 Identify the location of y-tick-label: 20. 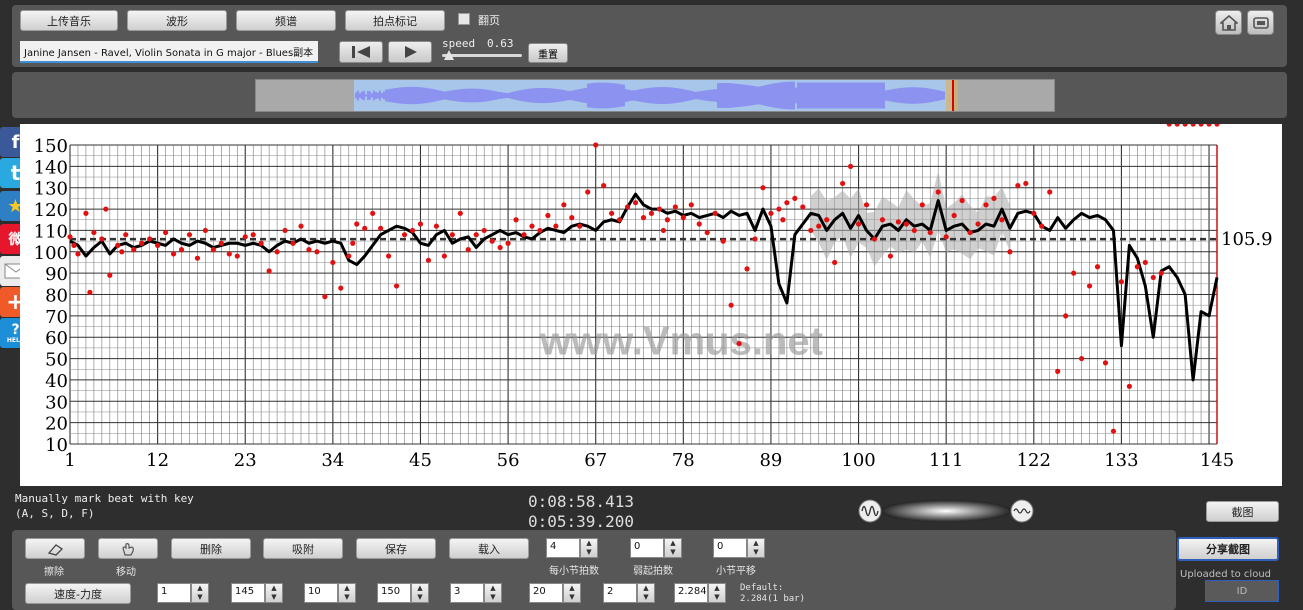
(56, 424).